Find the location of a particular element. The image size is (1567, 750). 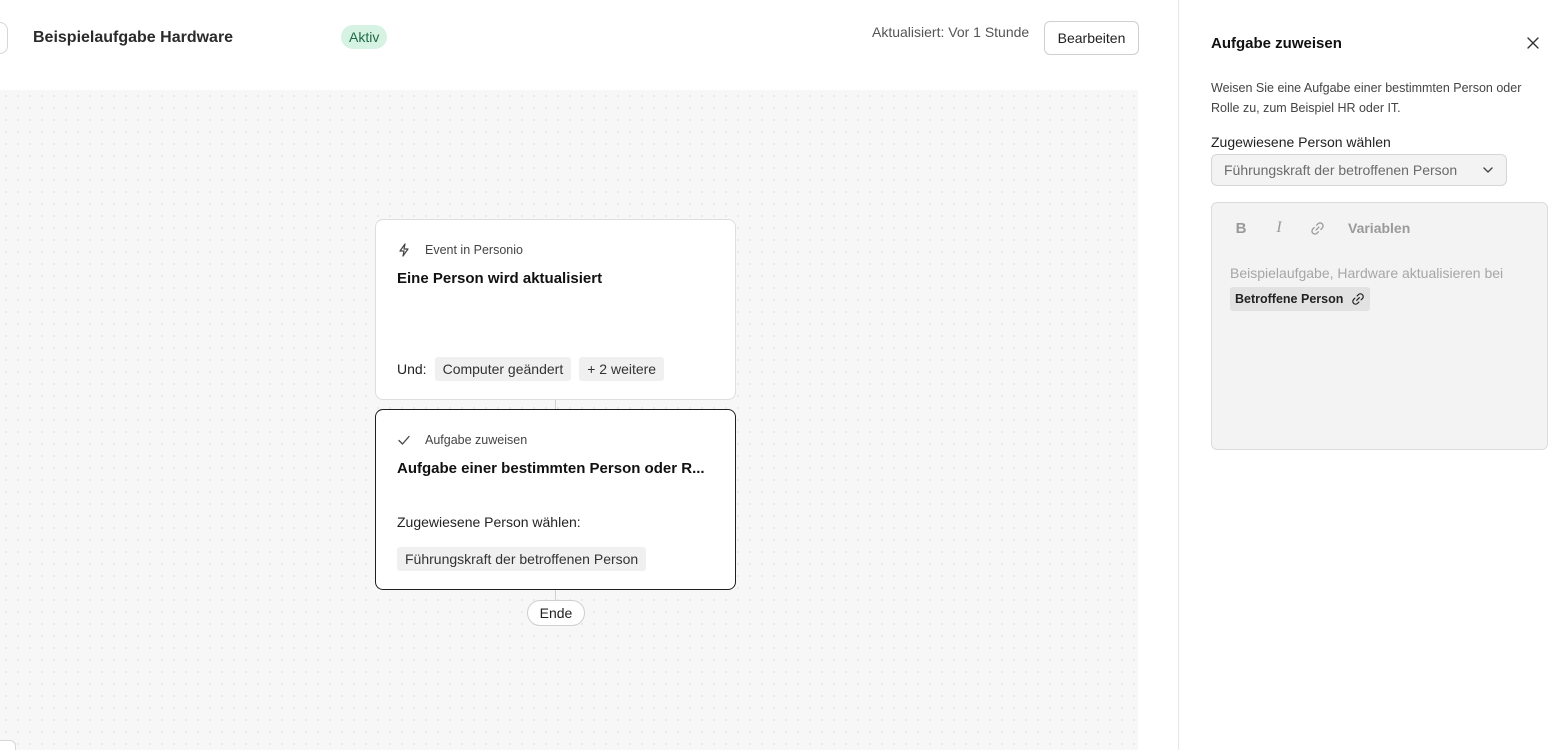

trigger-node-header: Event in Personio is located at coordinates (460, 250).